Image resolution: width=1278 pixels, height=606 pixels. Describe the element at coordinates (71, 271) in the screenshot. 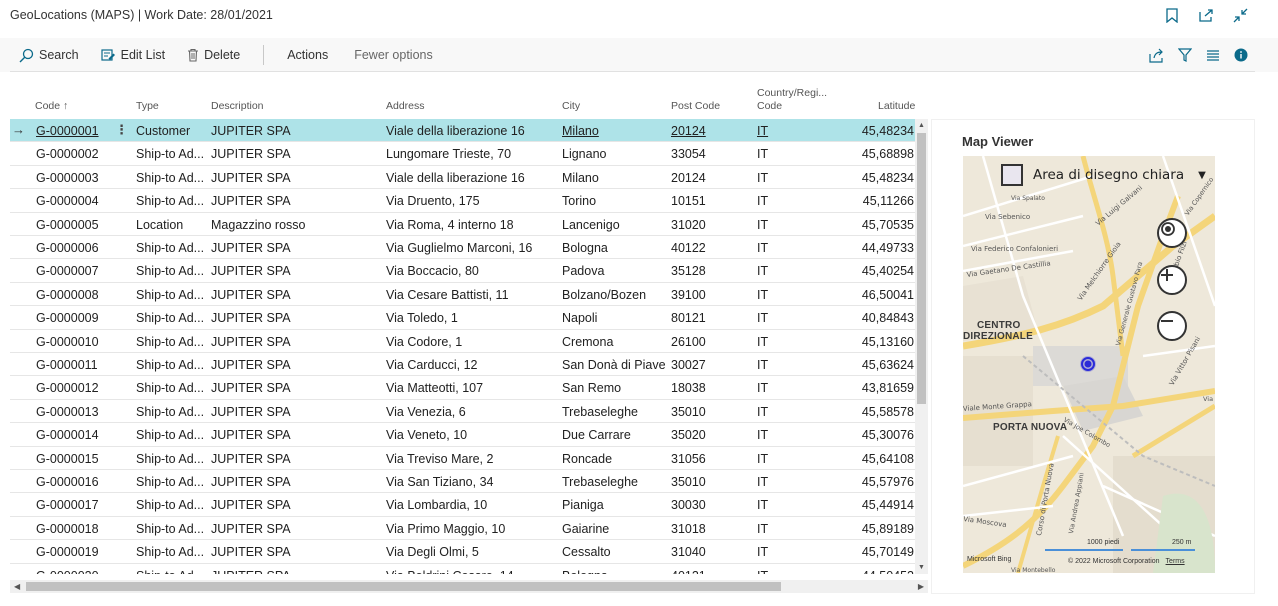

I see `cell-code: G-0000007` at that location.